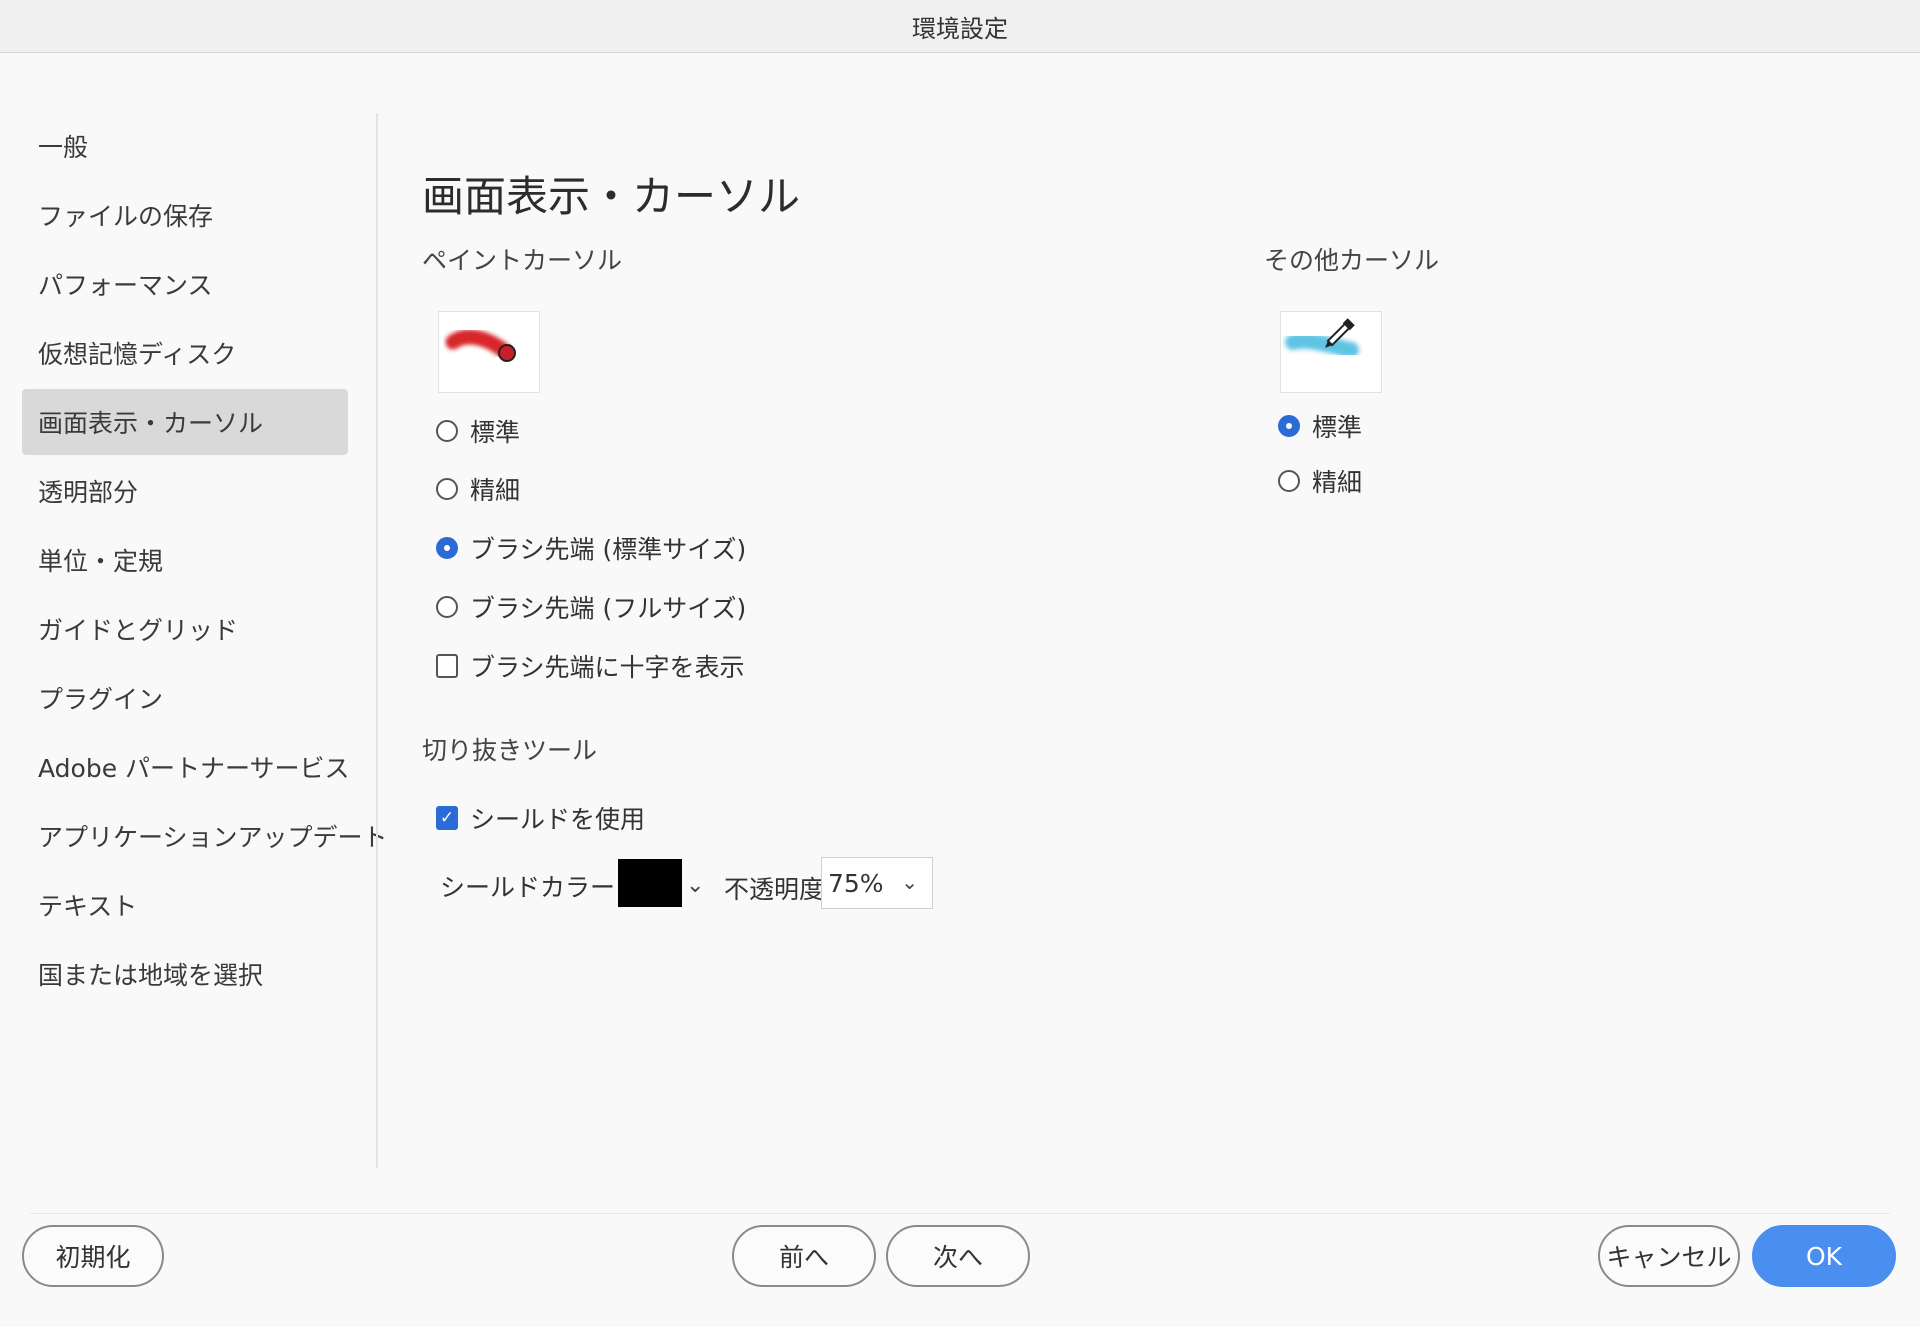  I want to click on other-cursor-standard-radio: 標準, so click(1320, 426).